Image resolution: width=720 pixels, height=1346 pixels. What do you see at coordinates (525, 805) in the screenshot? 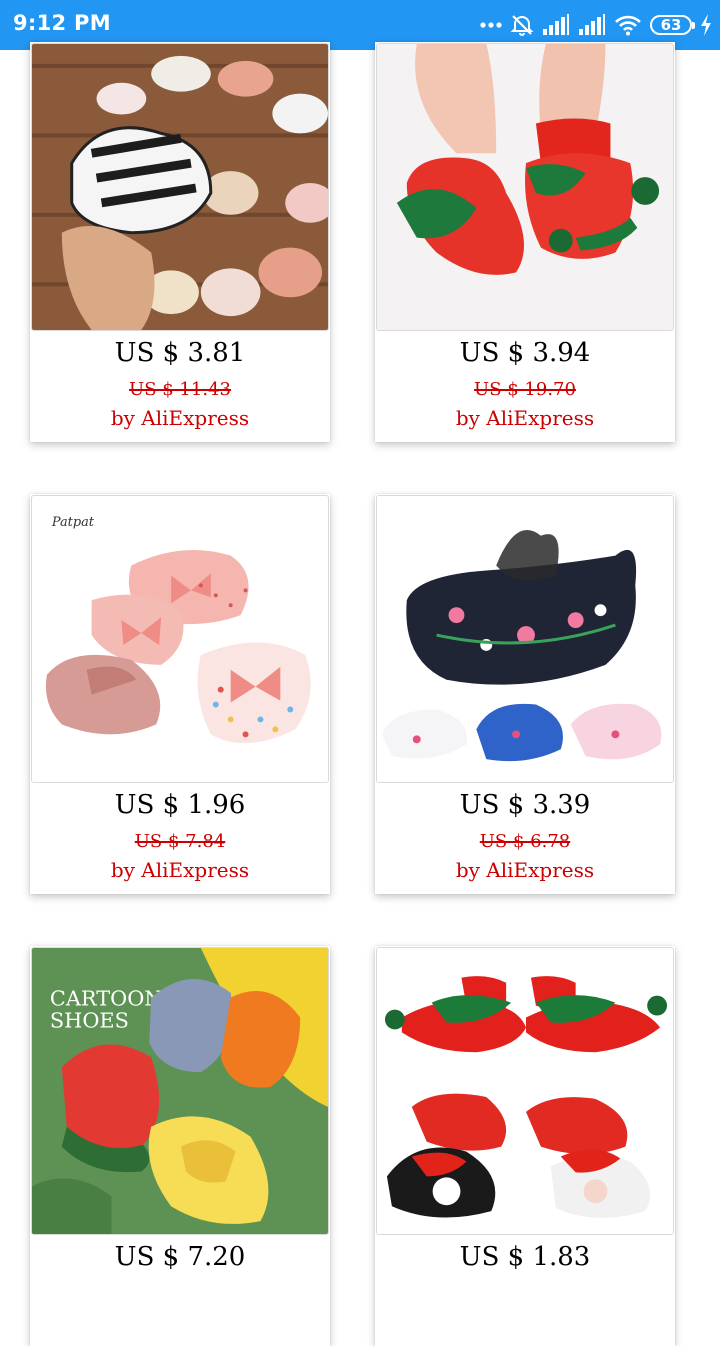
I see `product-price: US $ 3.39` at bounding box center [525, 805].